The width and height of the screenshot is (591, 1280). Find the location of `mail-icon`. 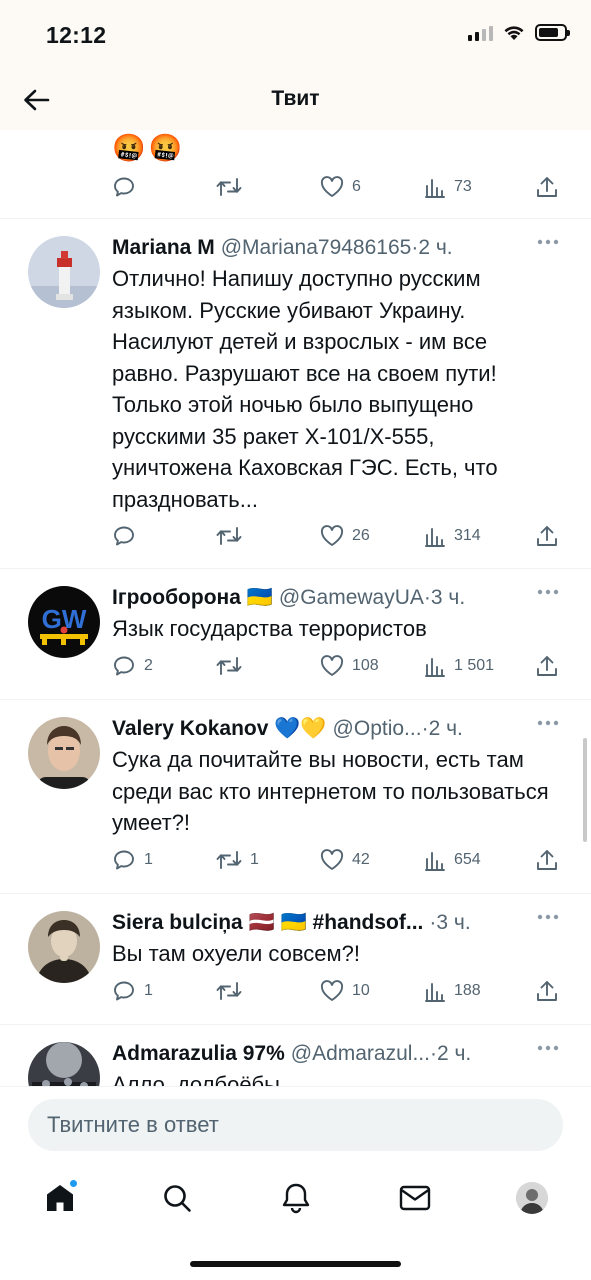

mail-icon is located at coordinates (415, 1198).